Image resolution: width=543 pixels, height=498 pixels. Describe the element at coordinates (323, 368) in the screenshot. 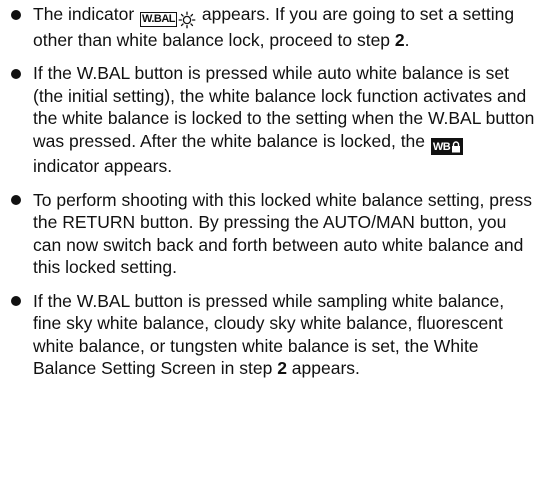

I see `bullet-text: appears.` at that location.